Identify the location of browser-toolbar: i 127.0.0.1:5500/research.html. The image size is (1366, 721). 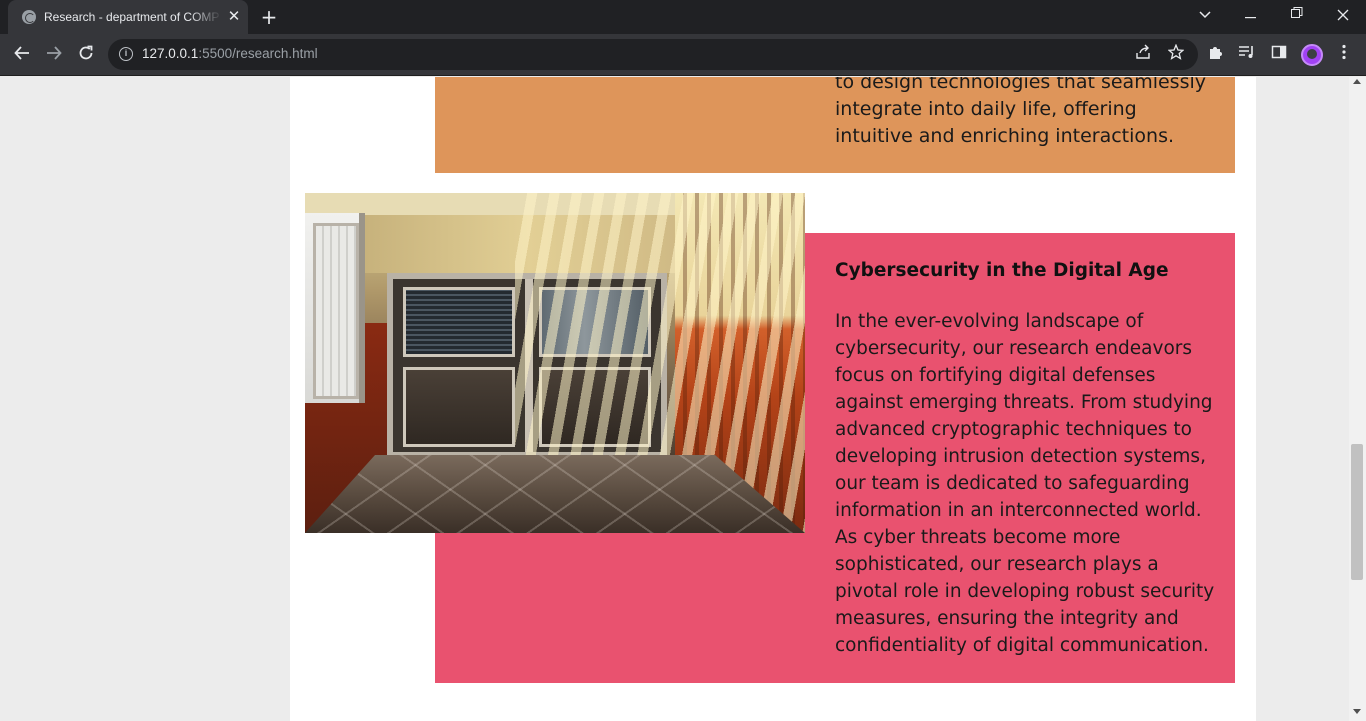
(683, 55).